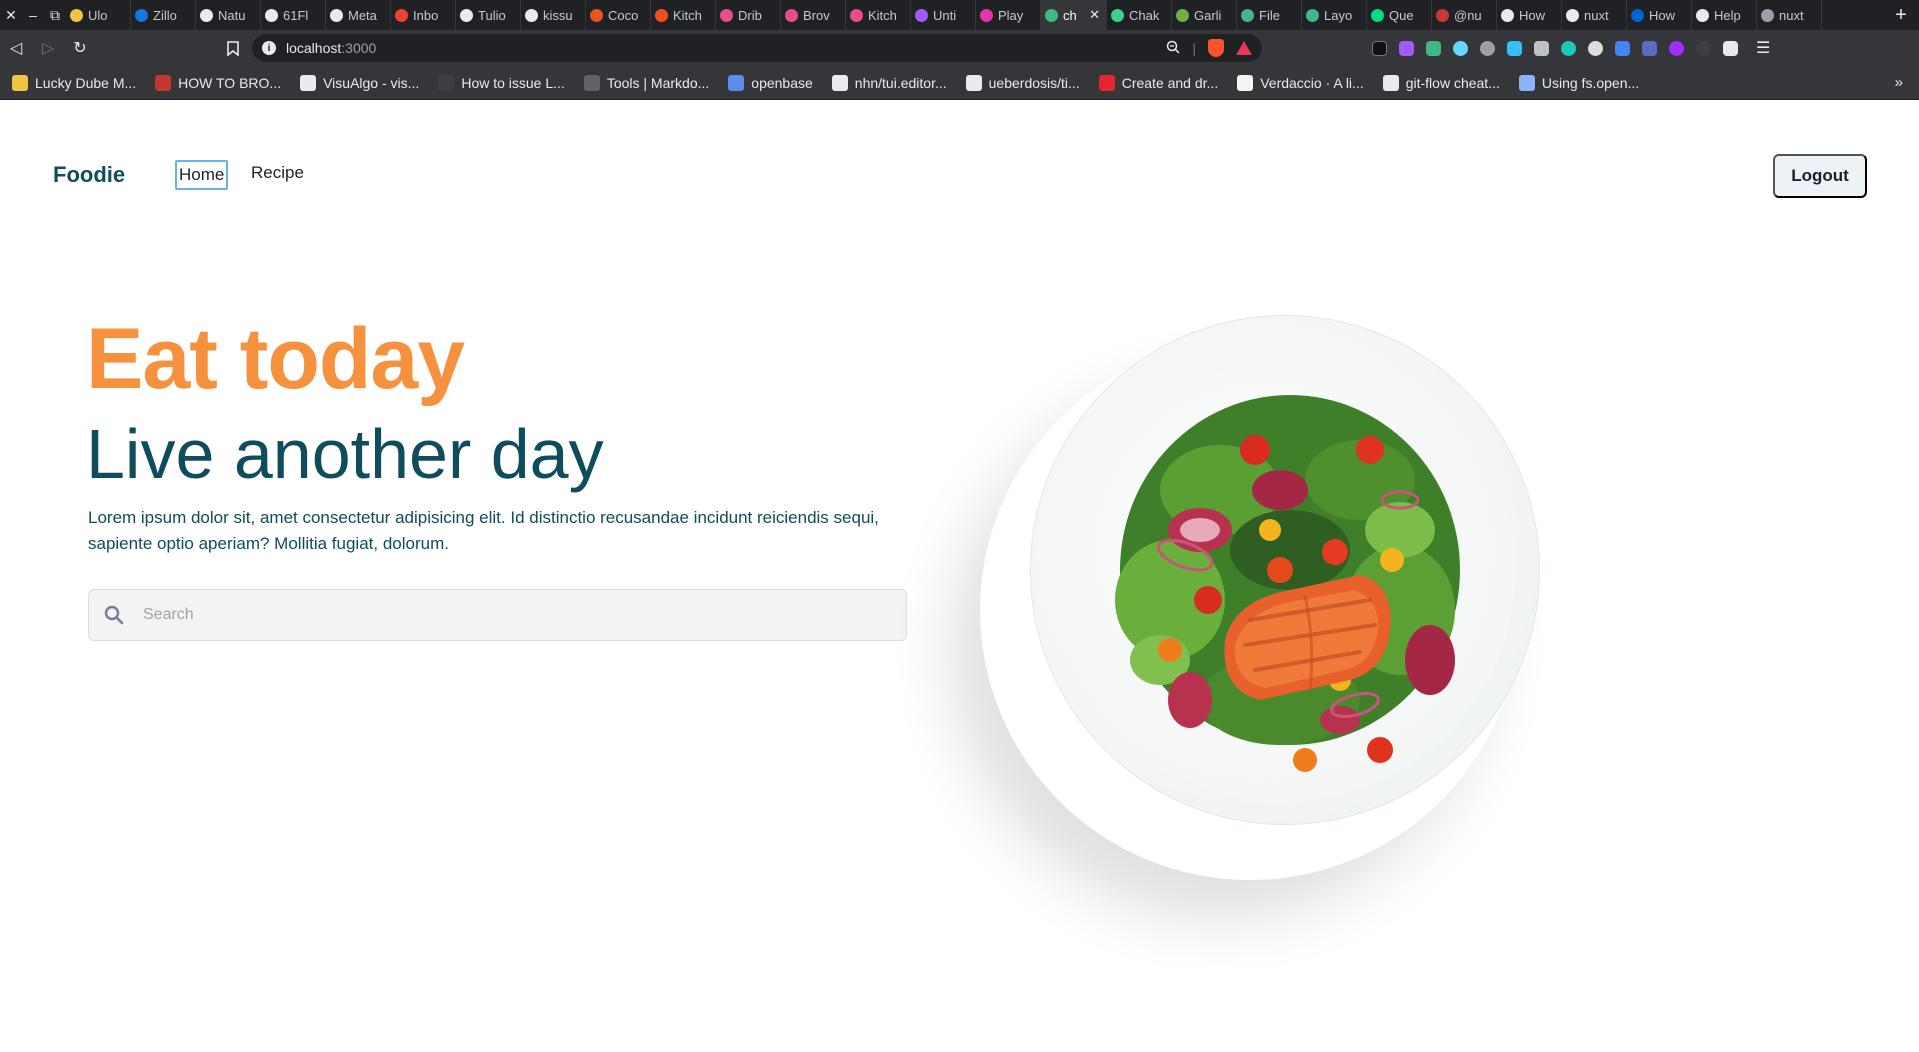 This screenshot has height=1052, width=1919. I want to click on browser-tab: kissu, so click(553, 15).